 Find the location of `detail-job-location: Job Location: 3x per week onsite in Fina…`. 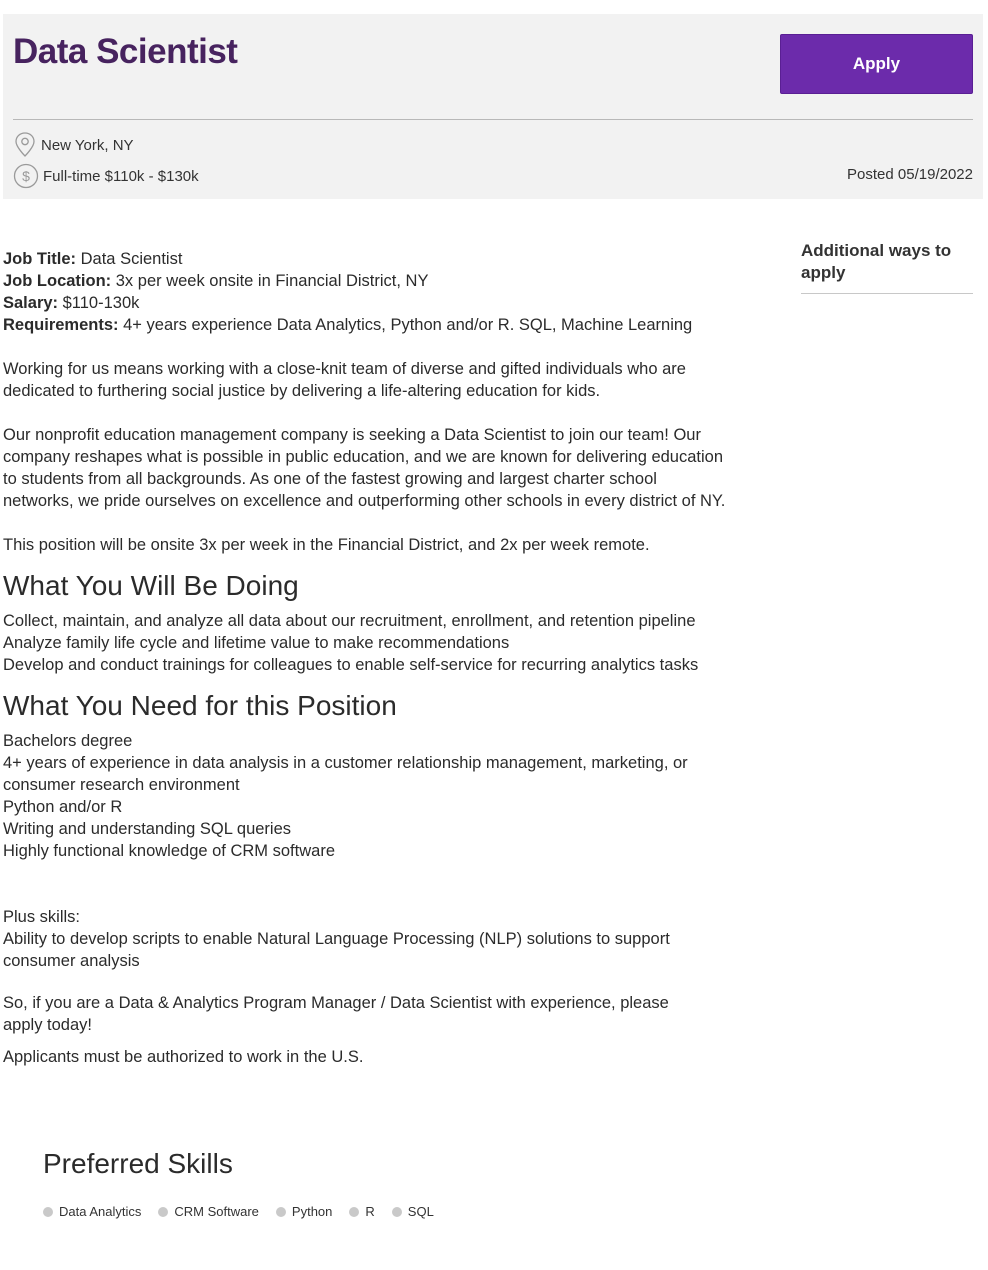

detail-job-location: Job Location: 3x per week onsite in Fina… is located at coordinates (216, 281).